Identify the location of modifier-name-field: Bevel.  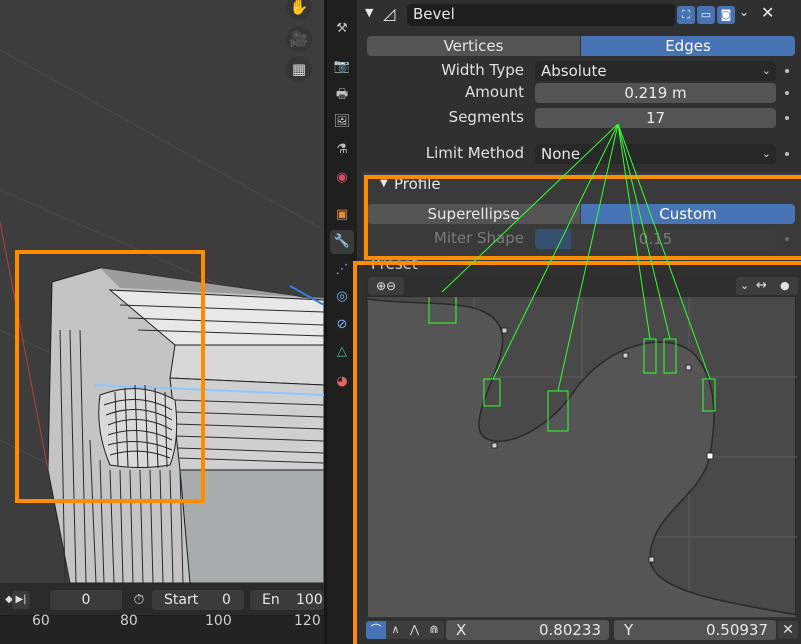
(541, 15).